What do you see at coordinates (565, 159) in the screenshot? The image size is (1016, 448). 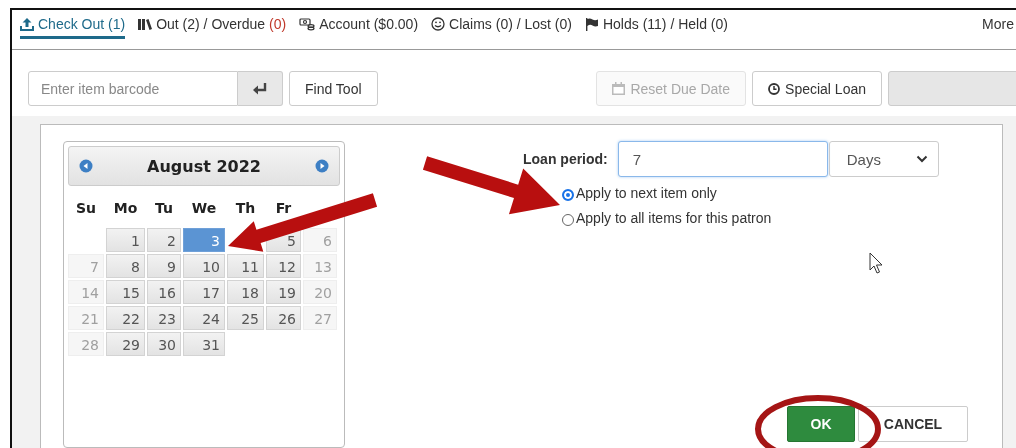 I see `loan-period-label: Loan period:` at bounding box center [565, 159].